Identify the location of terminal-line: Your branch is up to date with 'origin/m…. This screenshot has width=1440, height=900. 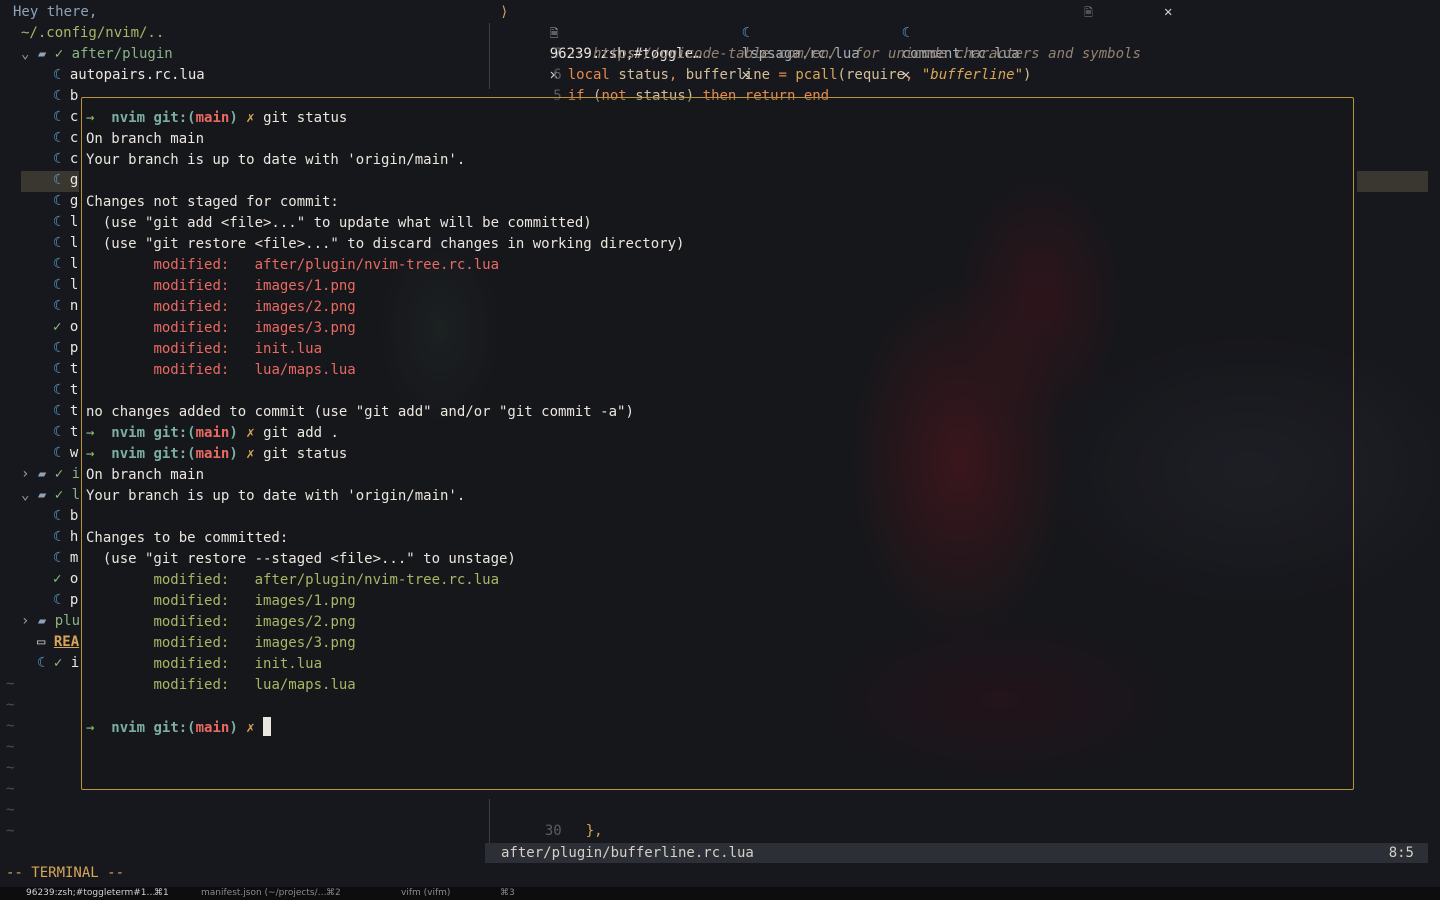
(276, 160).